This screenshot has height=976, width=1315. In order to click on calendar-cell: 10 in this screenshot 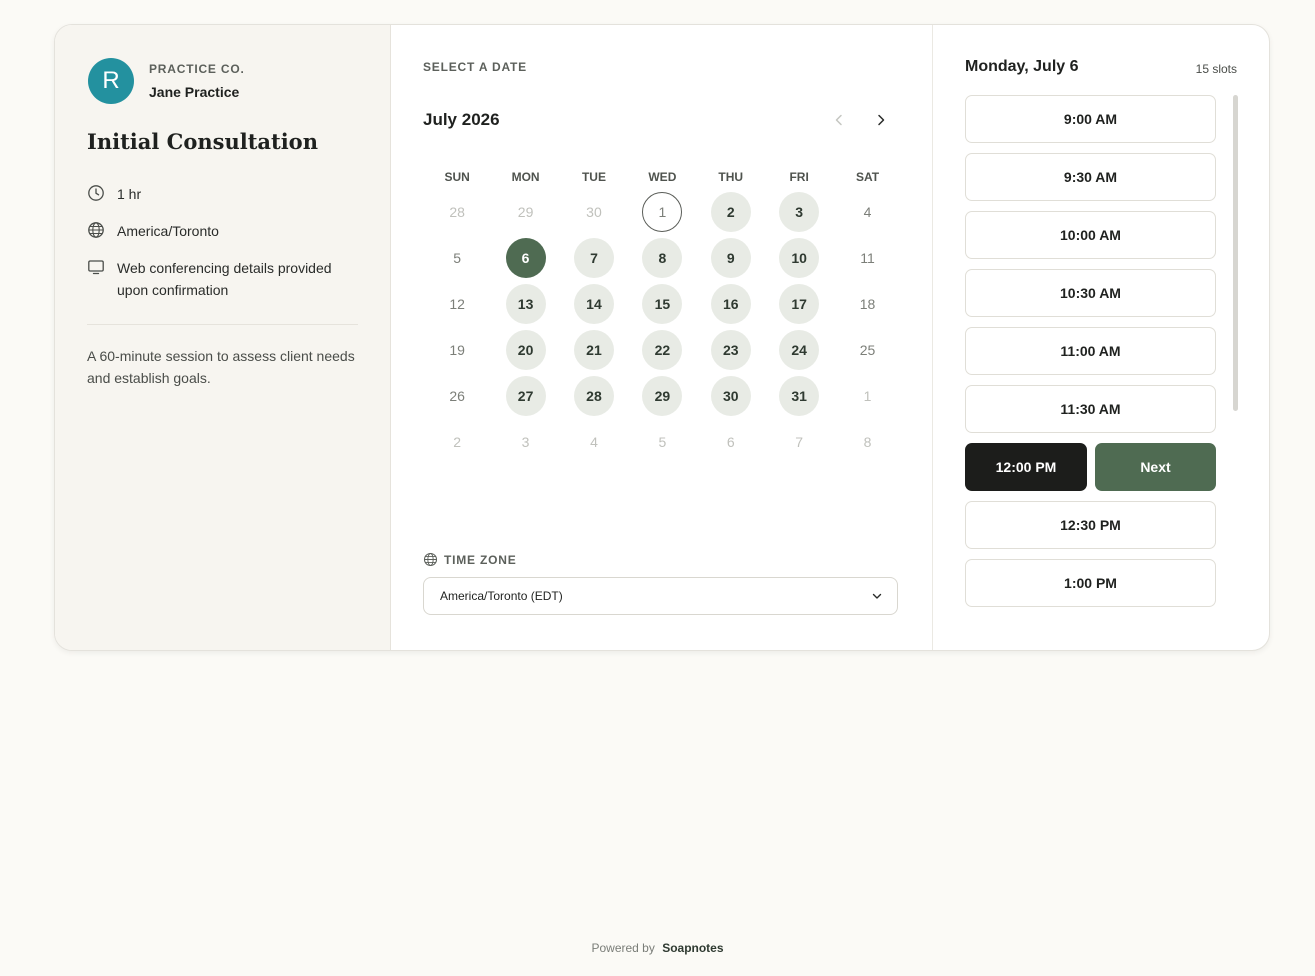, I will do `click(799, 258)`.